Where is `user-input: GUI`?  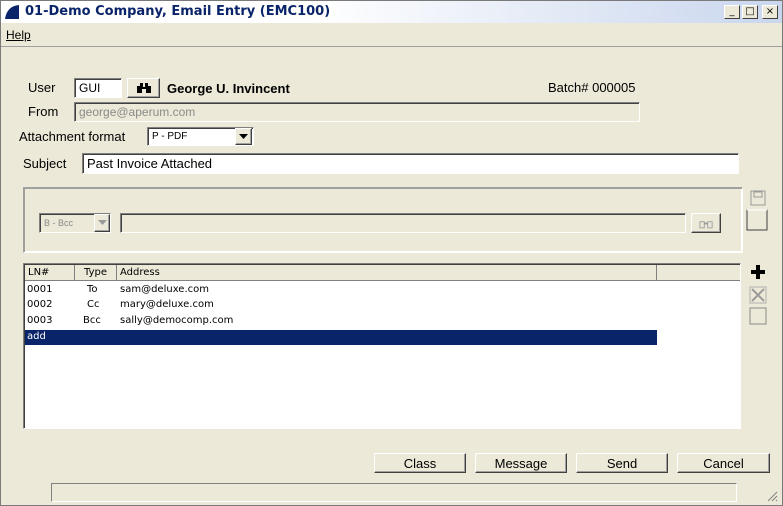
user-input: GUI is located at coordinates (98, 88).